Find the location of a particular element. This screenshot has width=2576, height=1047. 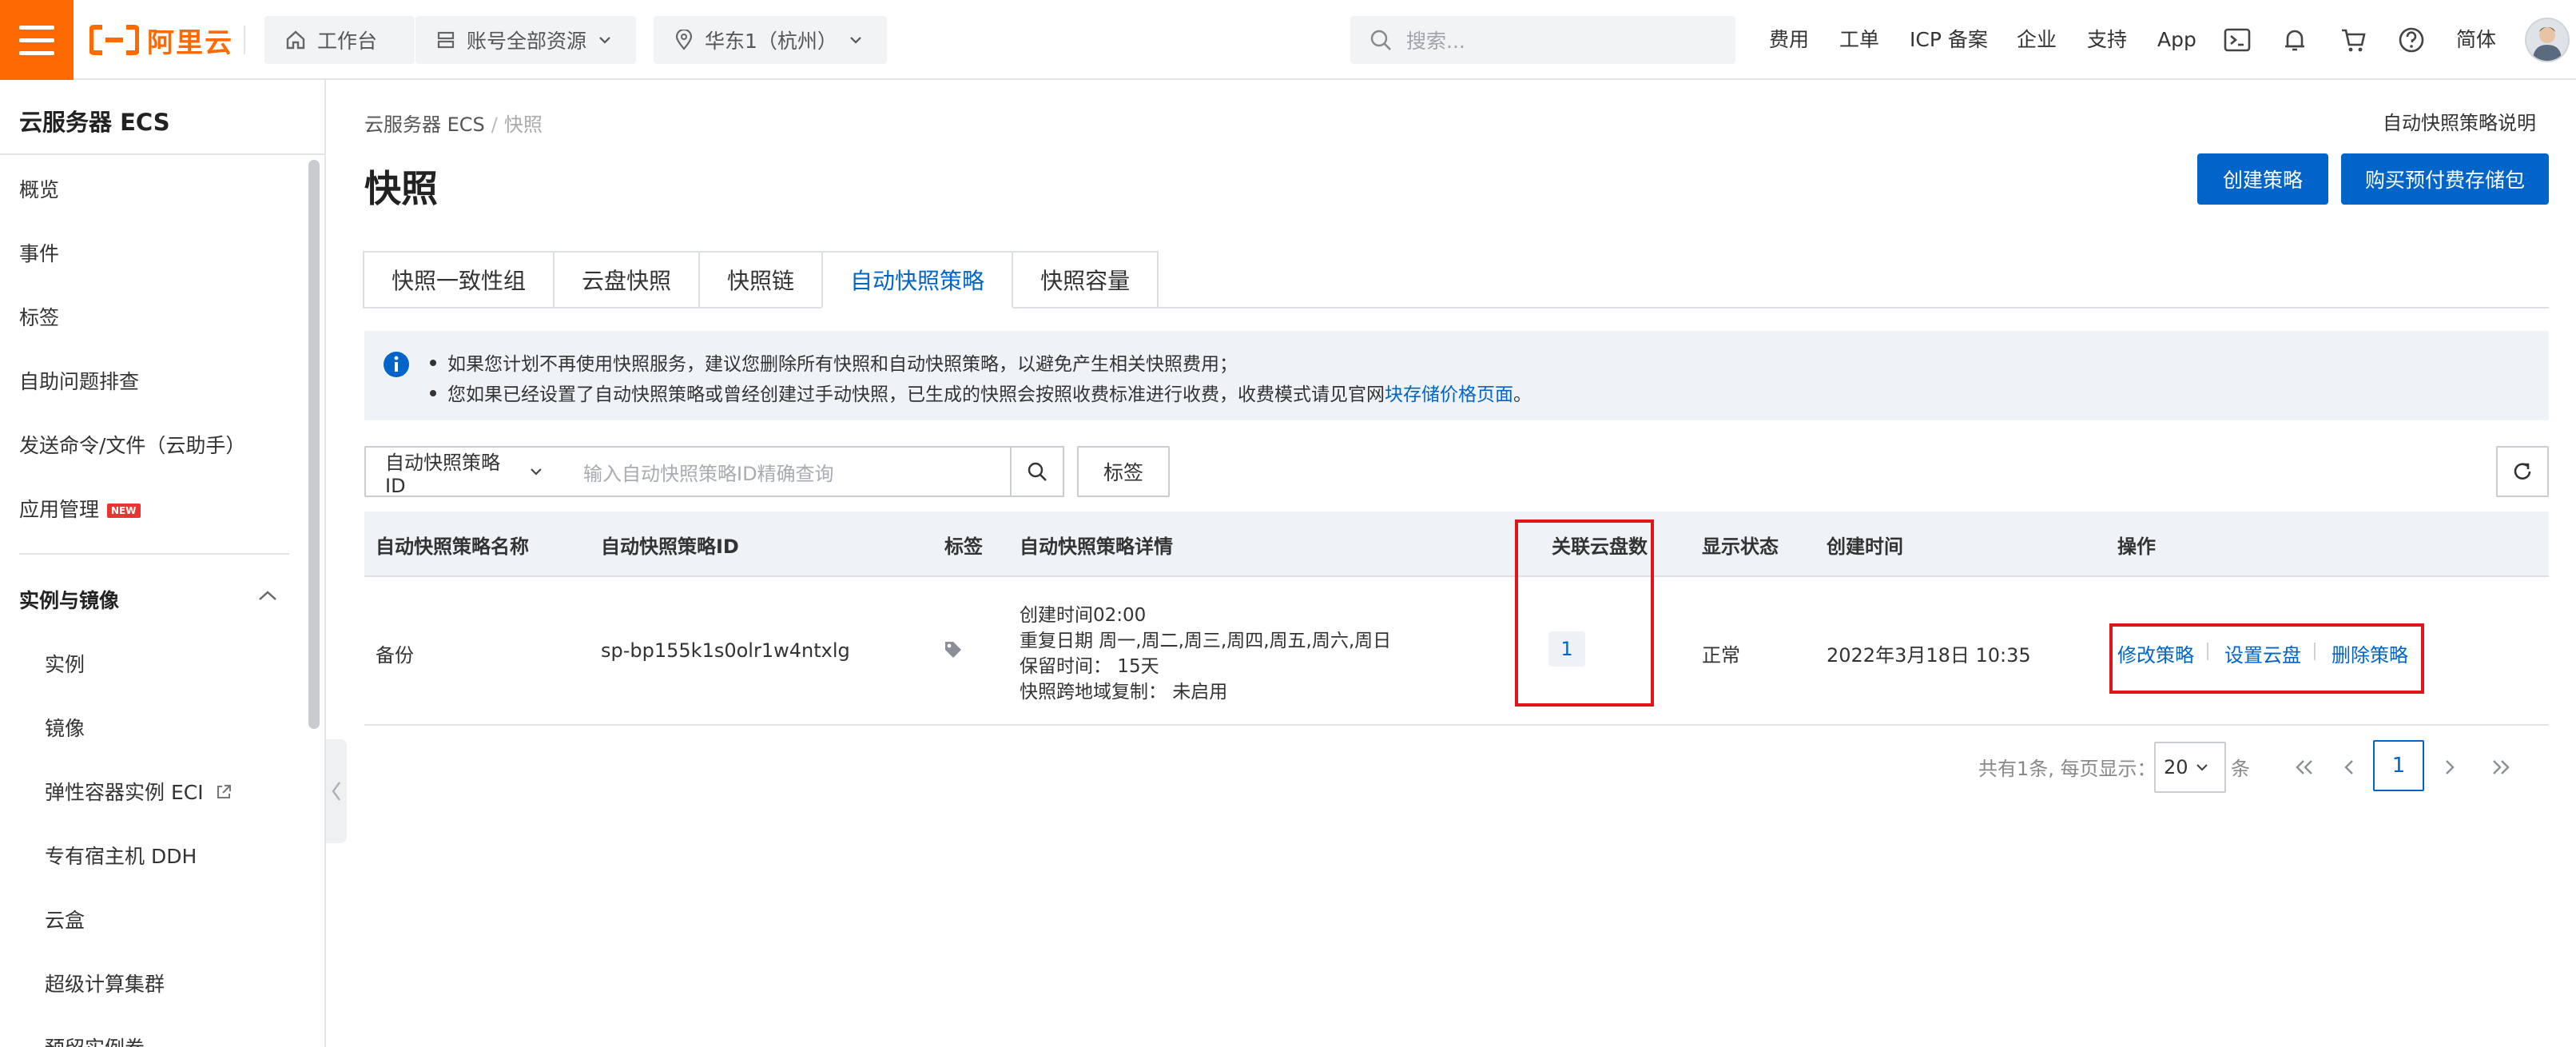

home-icon is located at coordinates (295, 40).